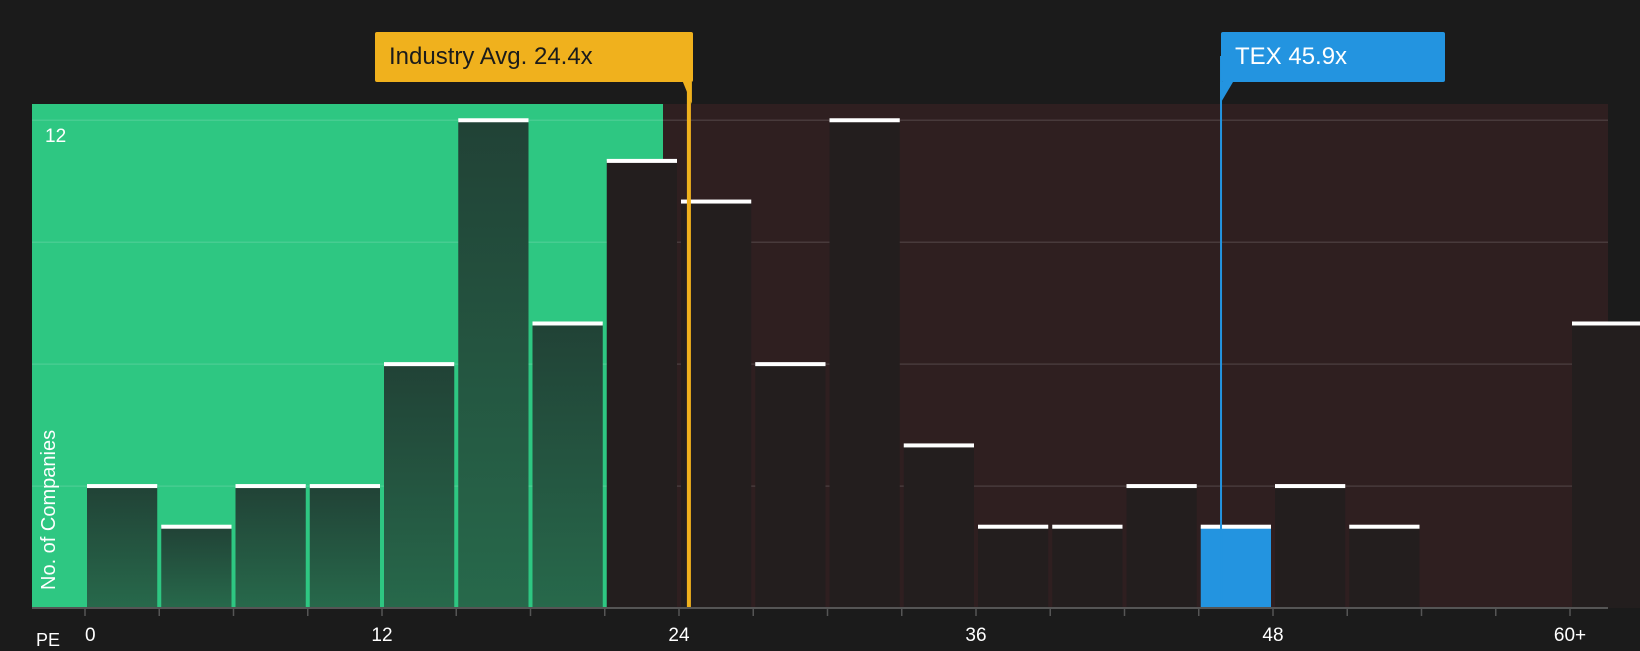 The image size is (1640, 651). What do you see at coordinates (381, 635) in the screenshot?
I see `x-tick-label: 12` at bounding box center [381, 635].